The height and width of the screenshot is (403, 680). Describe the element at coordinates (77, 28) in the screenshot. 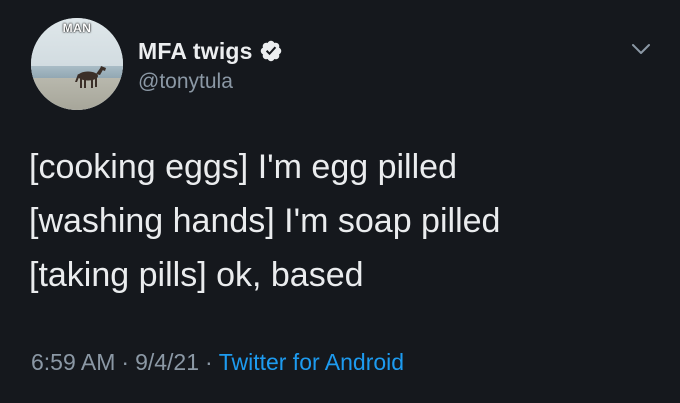

I see `avatar-caption: MAN` at that location.